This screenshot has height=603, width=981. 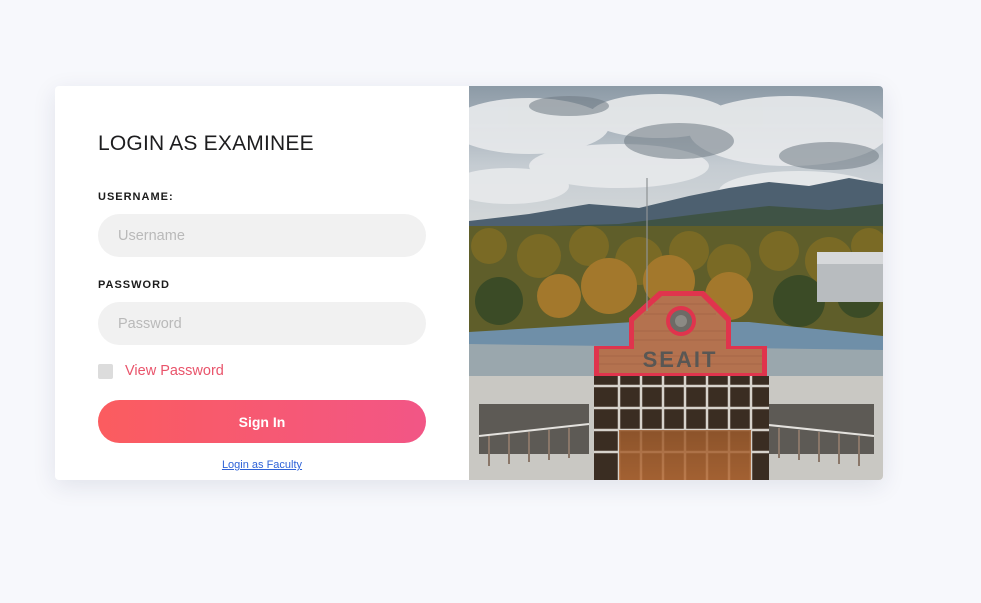 I want to click on password-label: PASSWORD, so click(x=134, y=285).